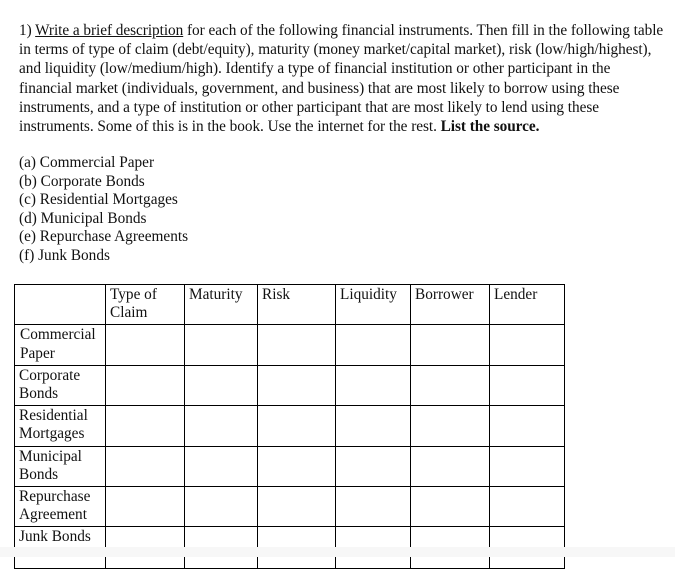 The width and height of the screenshot is (675, 569). I want to click on table-row: Commercial Paper, so click(289, 345).